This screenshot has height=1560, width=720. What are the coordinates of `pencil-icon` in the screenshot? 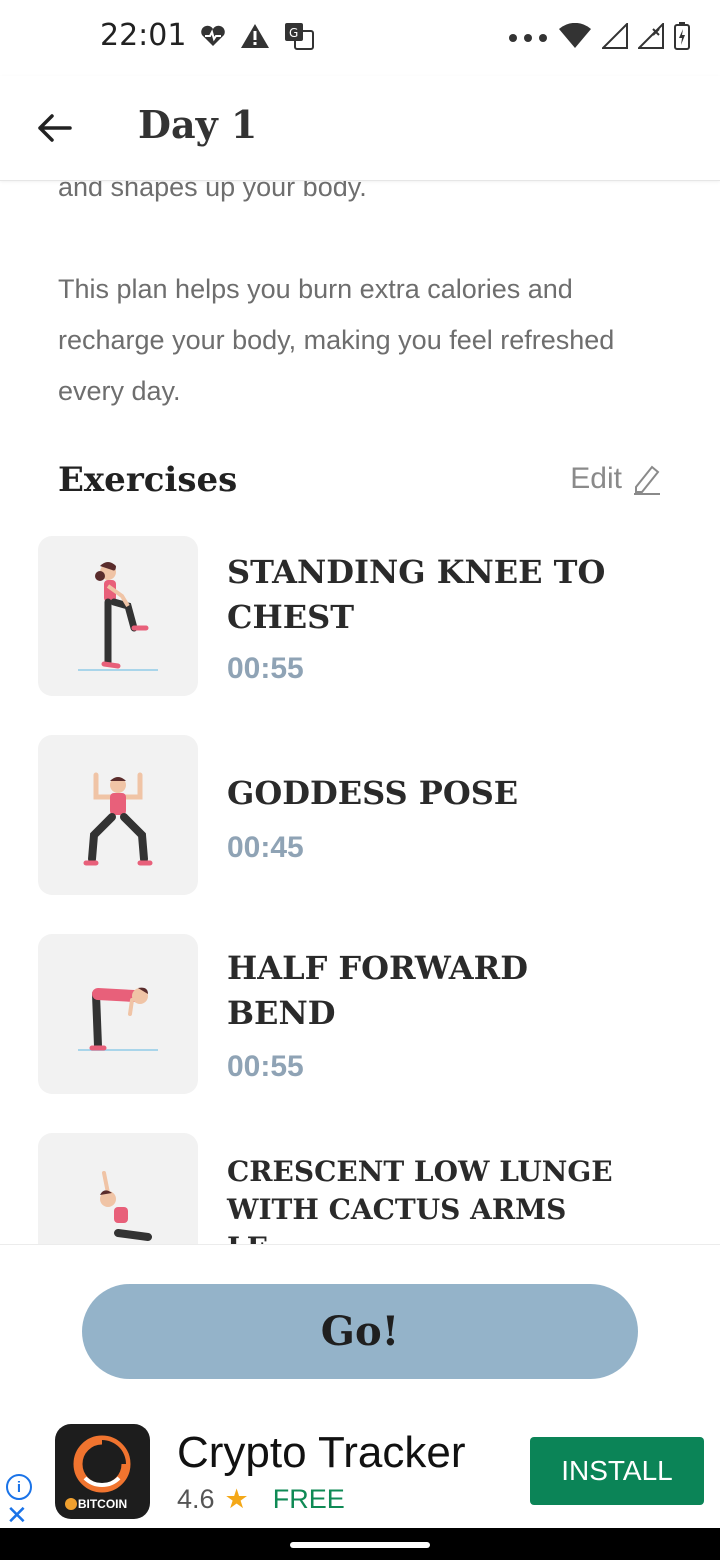 It's located at (647, 480).